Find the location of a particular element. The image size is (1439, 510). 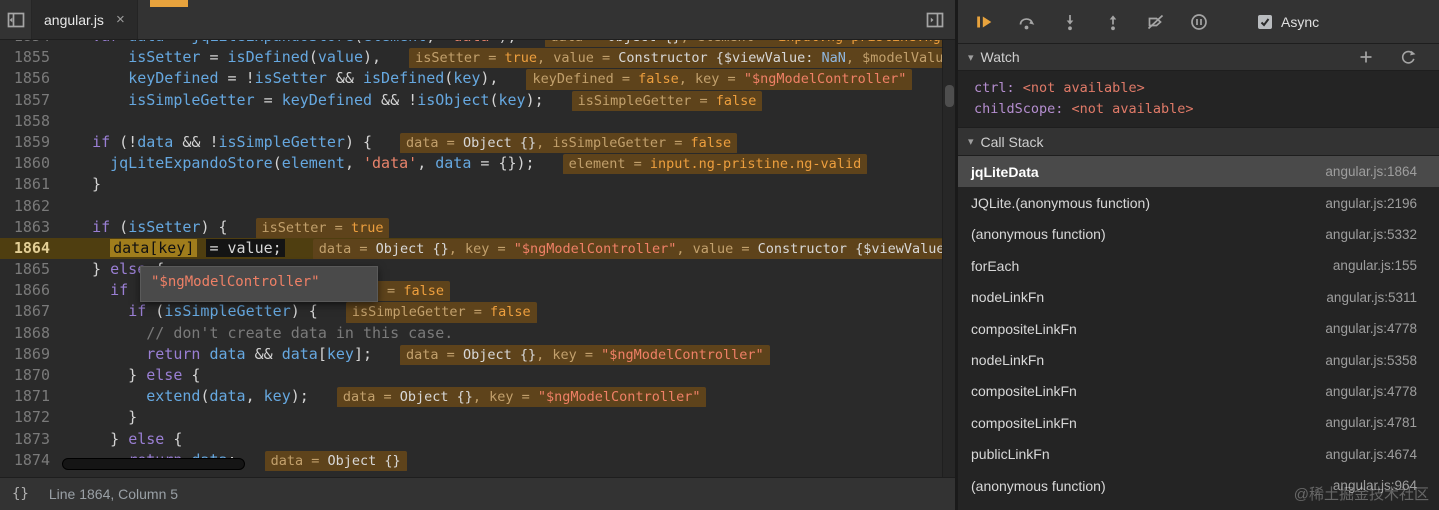

line-number: 1859 is located at coordinates (32, 142).